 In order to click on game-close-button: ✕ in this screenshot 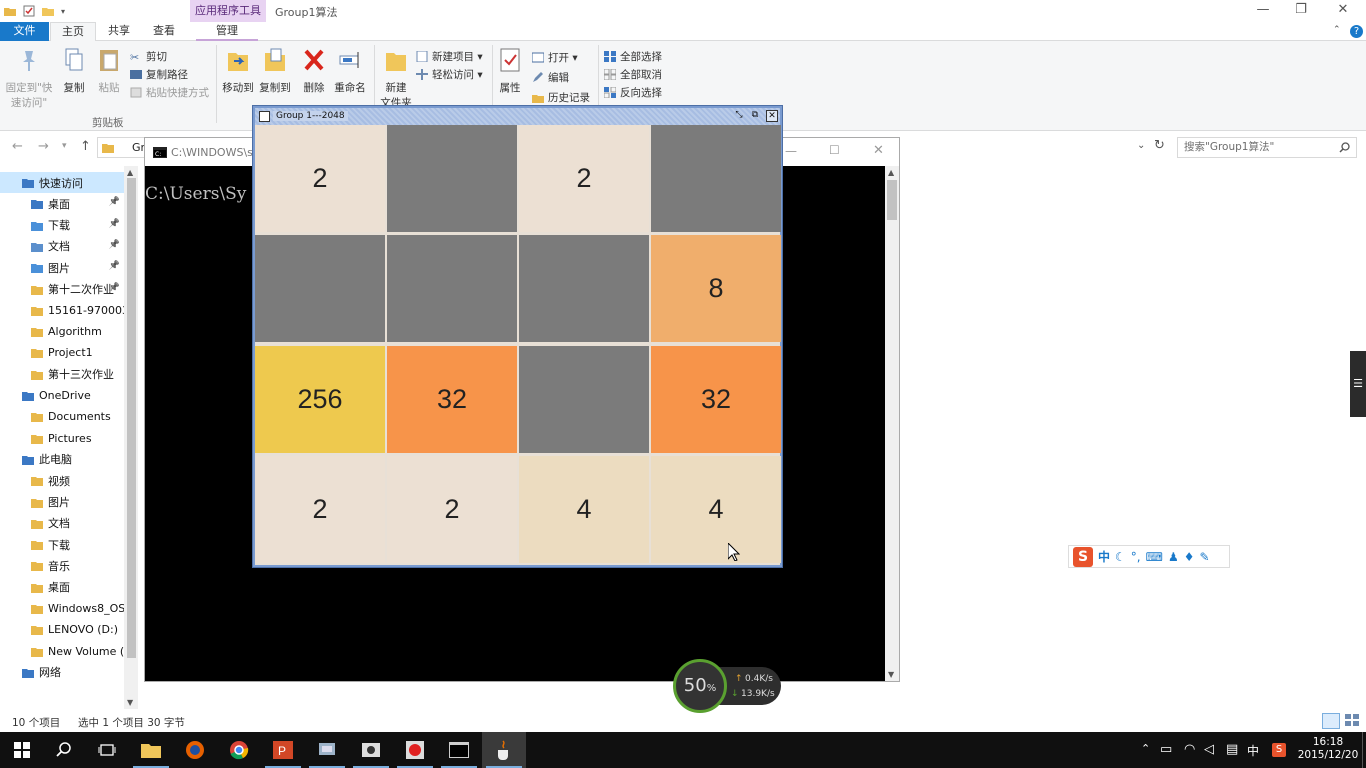, I will do `click(772, 116)`.